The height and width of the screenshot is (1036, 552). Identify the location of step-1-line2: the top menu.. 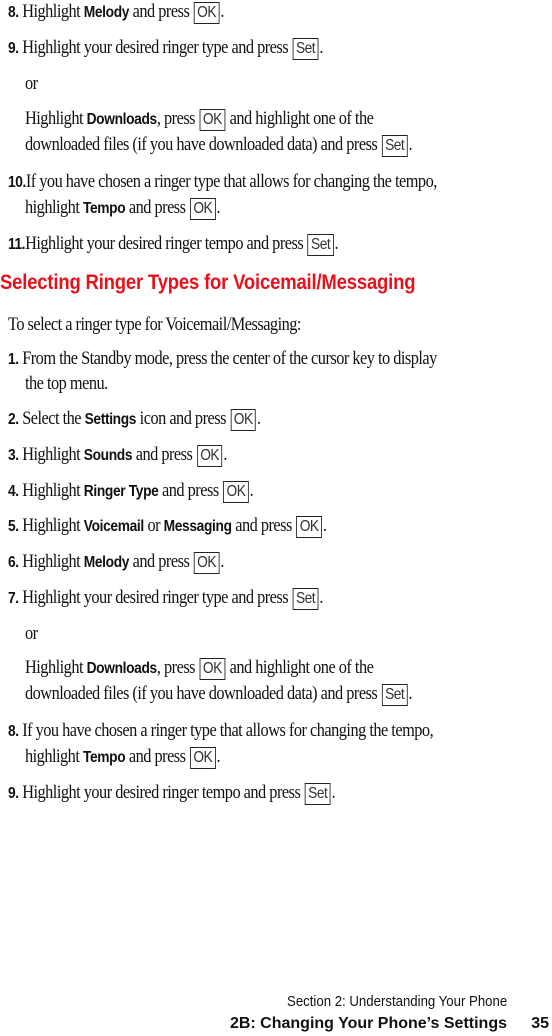
(66, 383).